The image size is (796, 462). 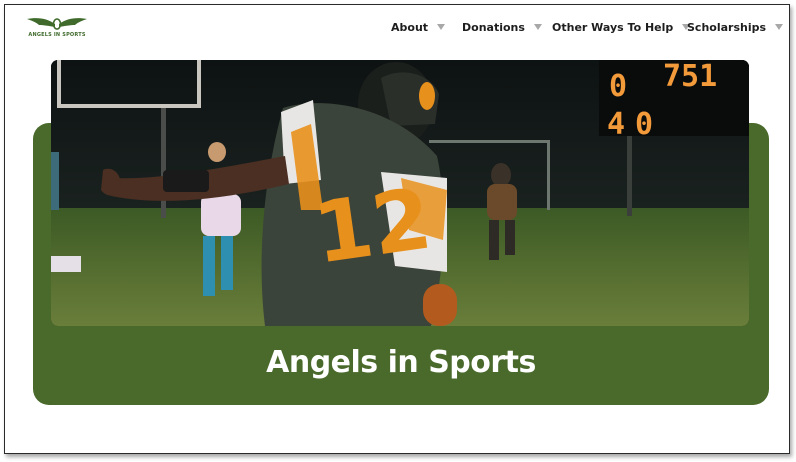 What do you see at coordinates (613, 27) in the screenshot?
I see `nav-other-ways-label: Other Ways To Help` at bounding box center [613, 27].